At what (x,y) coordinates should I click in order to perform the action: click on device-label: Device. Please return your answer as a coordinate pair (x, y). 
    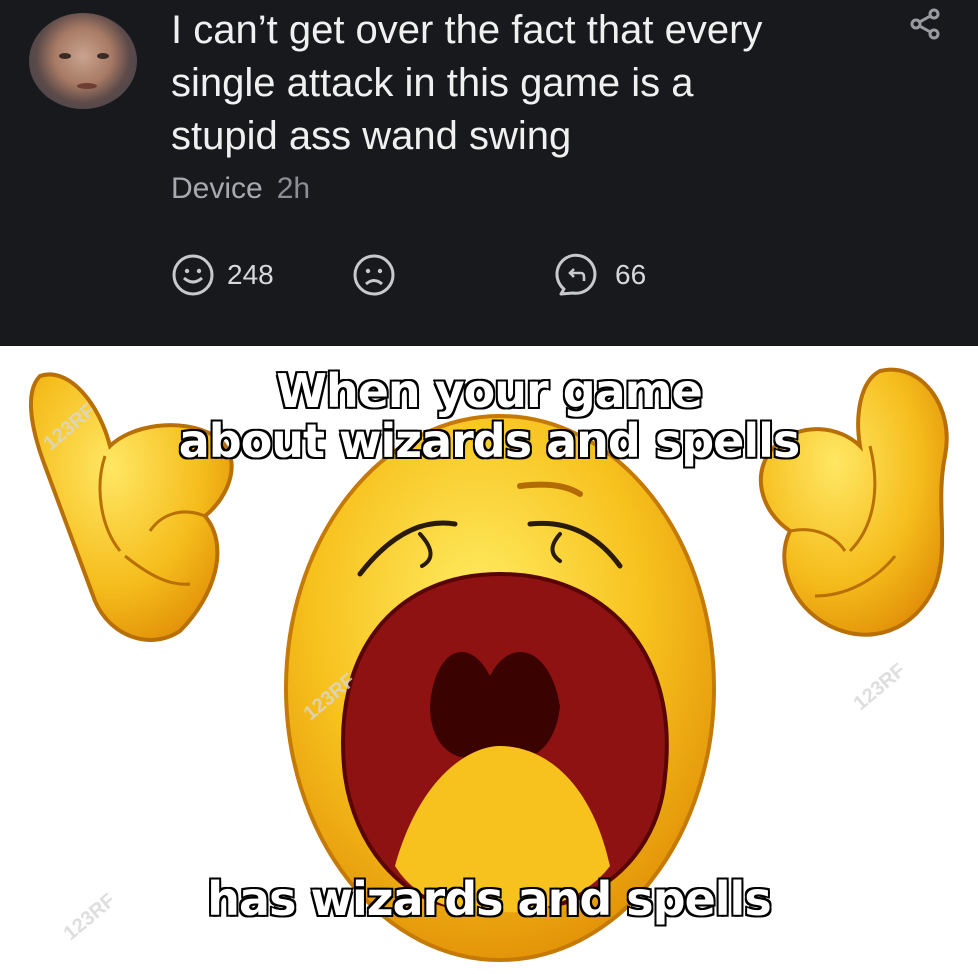
    Looking at the image, I should click on (217, 188).